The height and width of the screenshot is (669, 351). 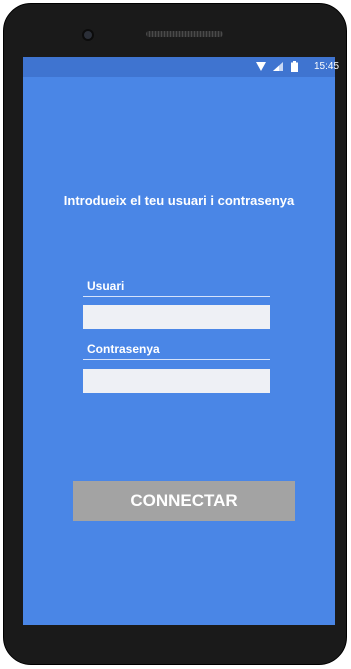 What do you see at coordinates (176, 359) in the screenshot?
I see `password-underline` at bounding box center [176, 359].